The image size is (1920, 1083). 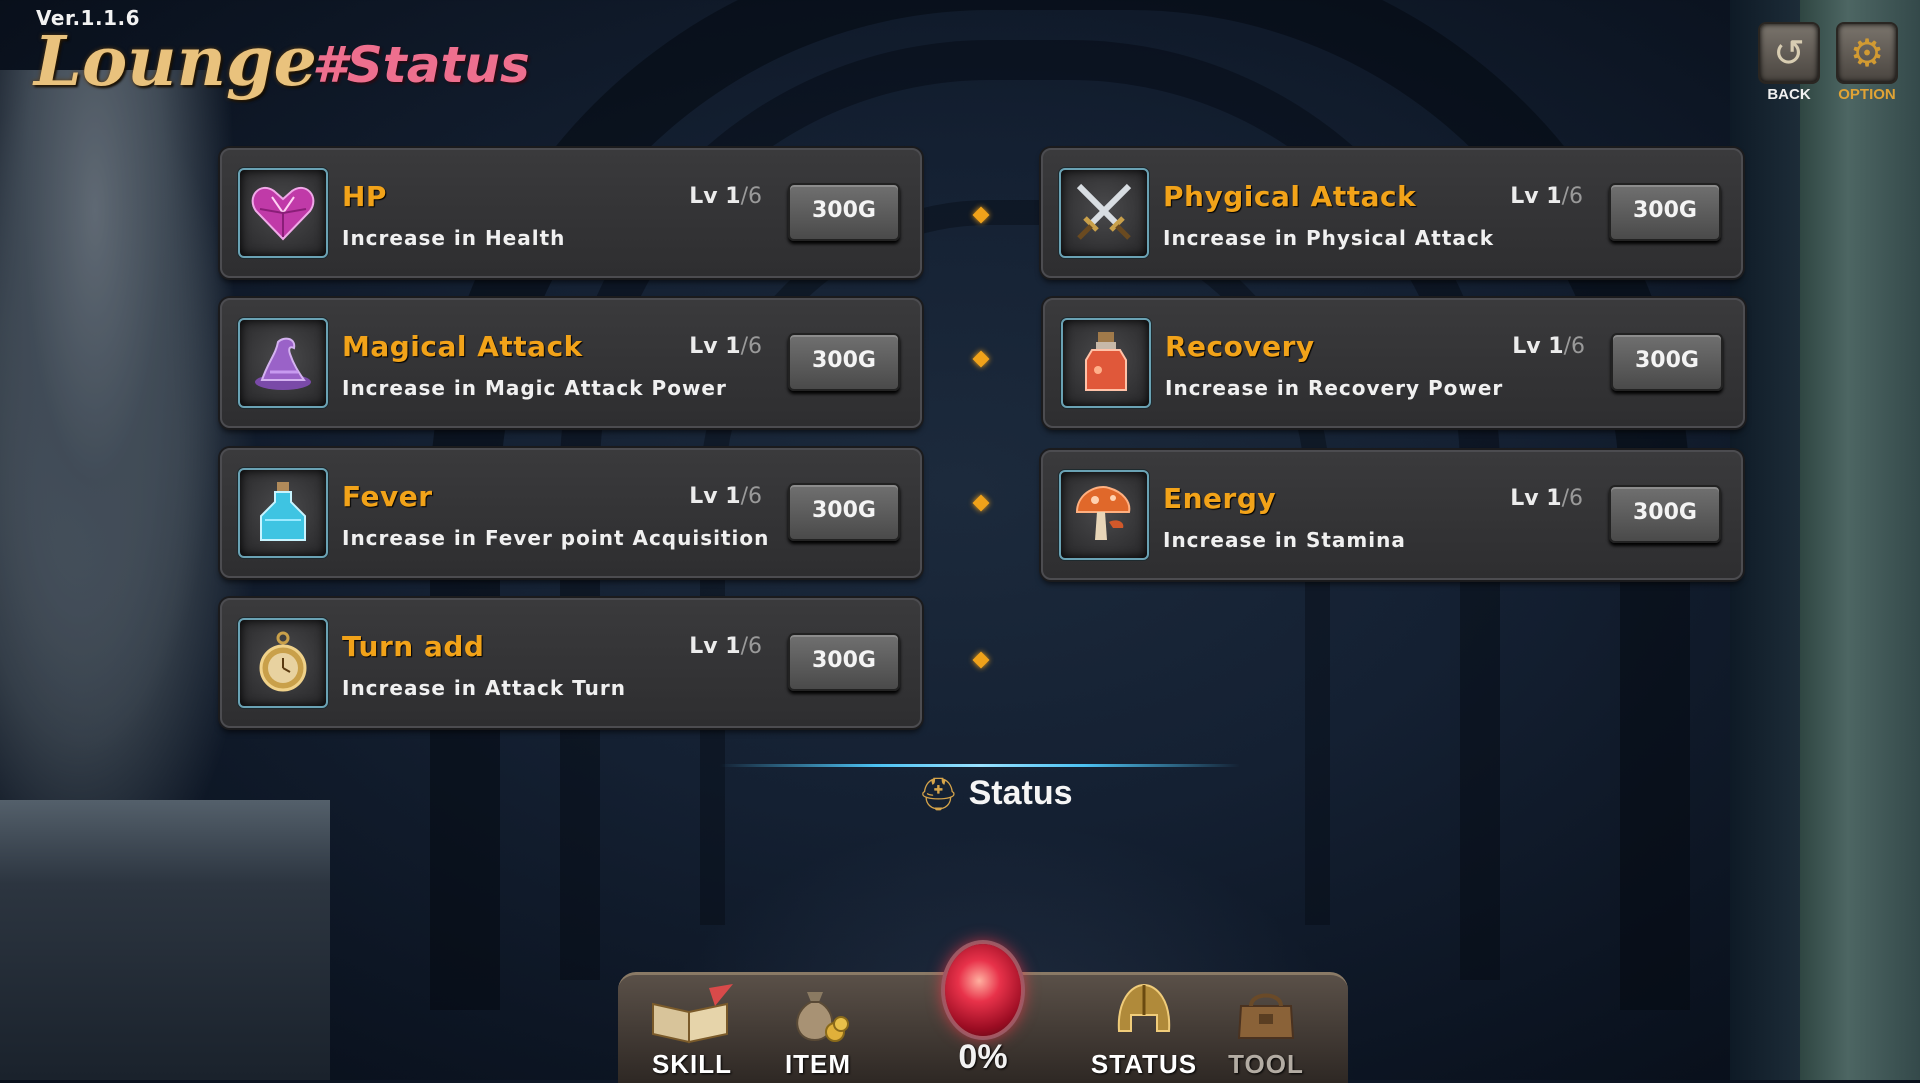 What do you see at coordinates (692, 1064) in the screenshot?
I see `nav-skill-label: SKILL` at bounding box center [692, 1064].